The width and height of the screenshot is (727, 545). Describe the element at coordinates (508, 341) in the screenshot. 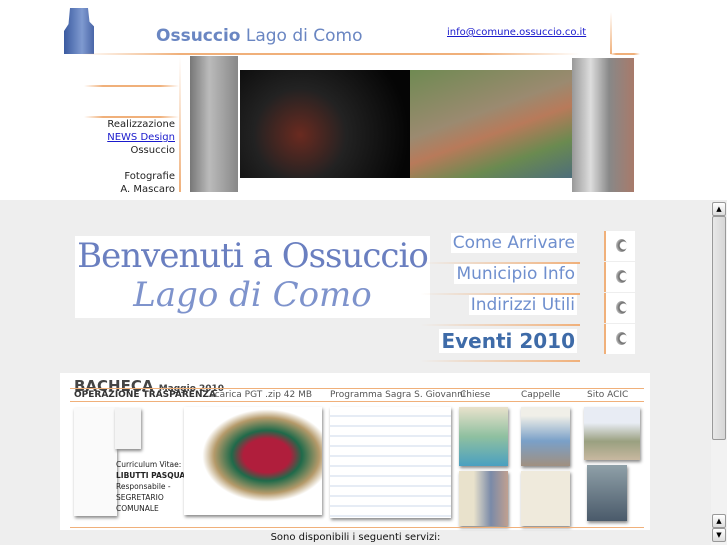

I see `menu-eventi-2010: Eventi 2010` at that location.